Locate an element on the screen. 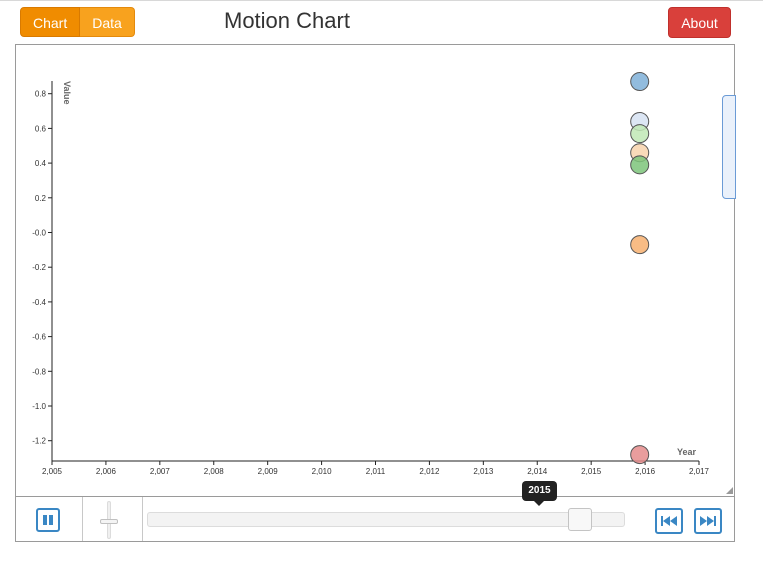 The image size is (763, 562). skip-back-icon is located at coordinates (669, 521).